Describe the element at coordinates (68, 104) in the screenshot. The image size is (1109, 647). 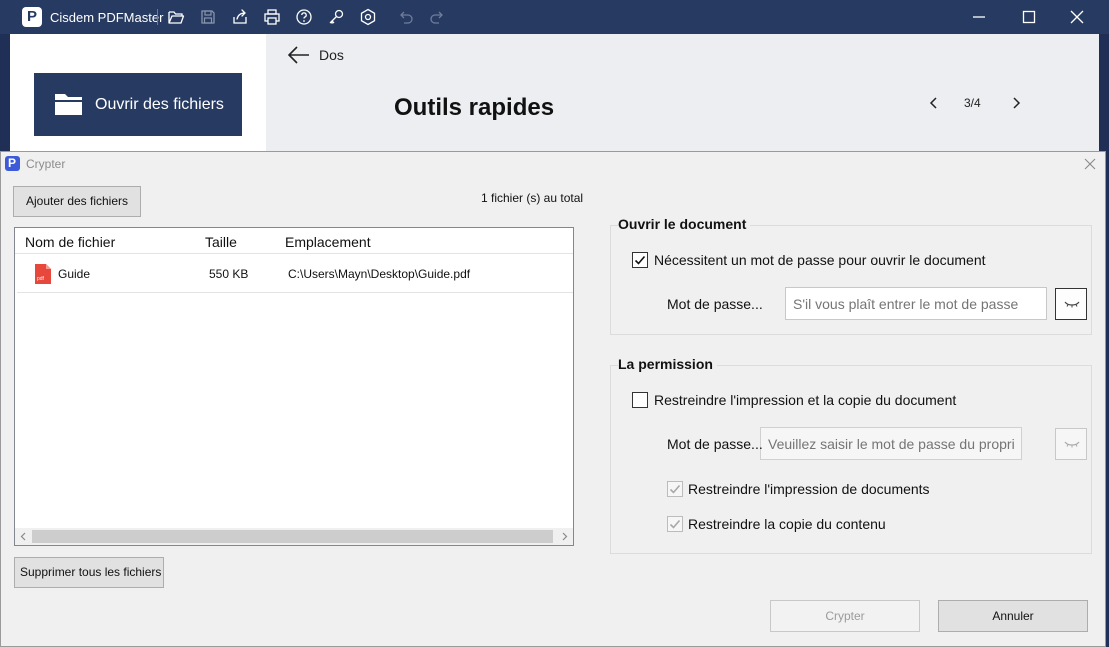
I see `folder-icon` at that location.